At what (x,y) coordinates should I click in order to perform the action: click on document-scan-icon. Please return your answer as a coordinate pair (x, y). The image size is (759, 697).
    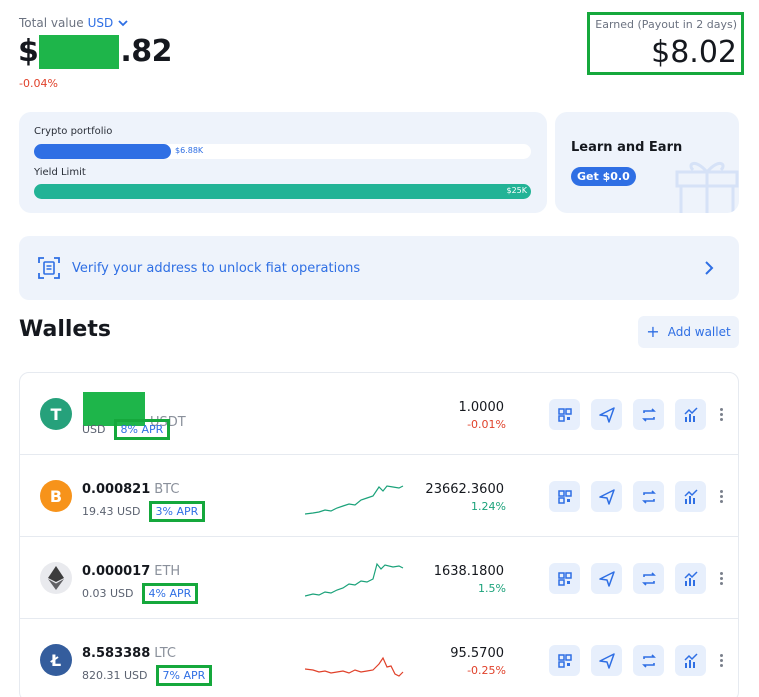
    Looking at the image, I should click on (49, 268).